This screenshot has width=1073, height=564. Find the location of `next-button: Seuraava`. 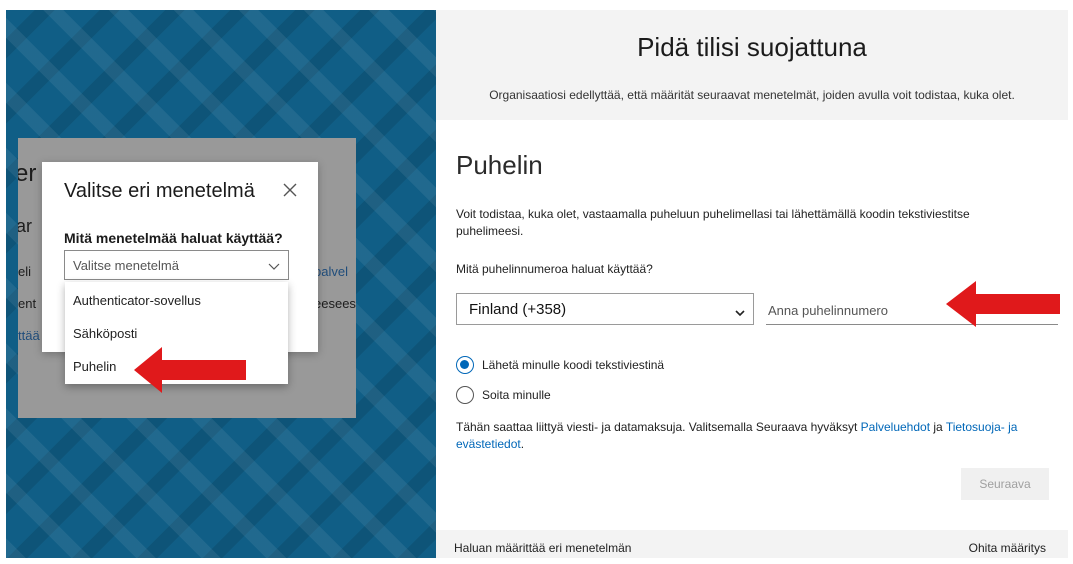

next-button: Seuraava is located at coordinates (1005, 484).